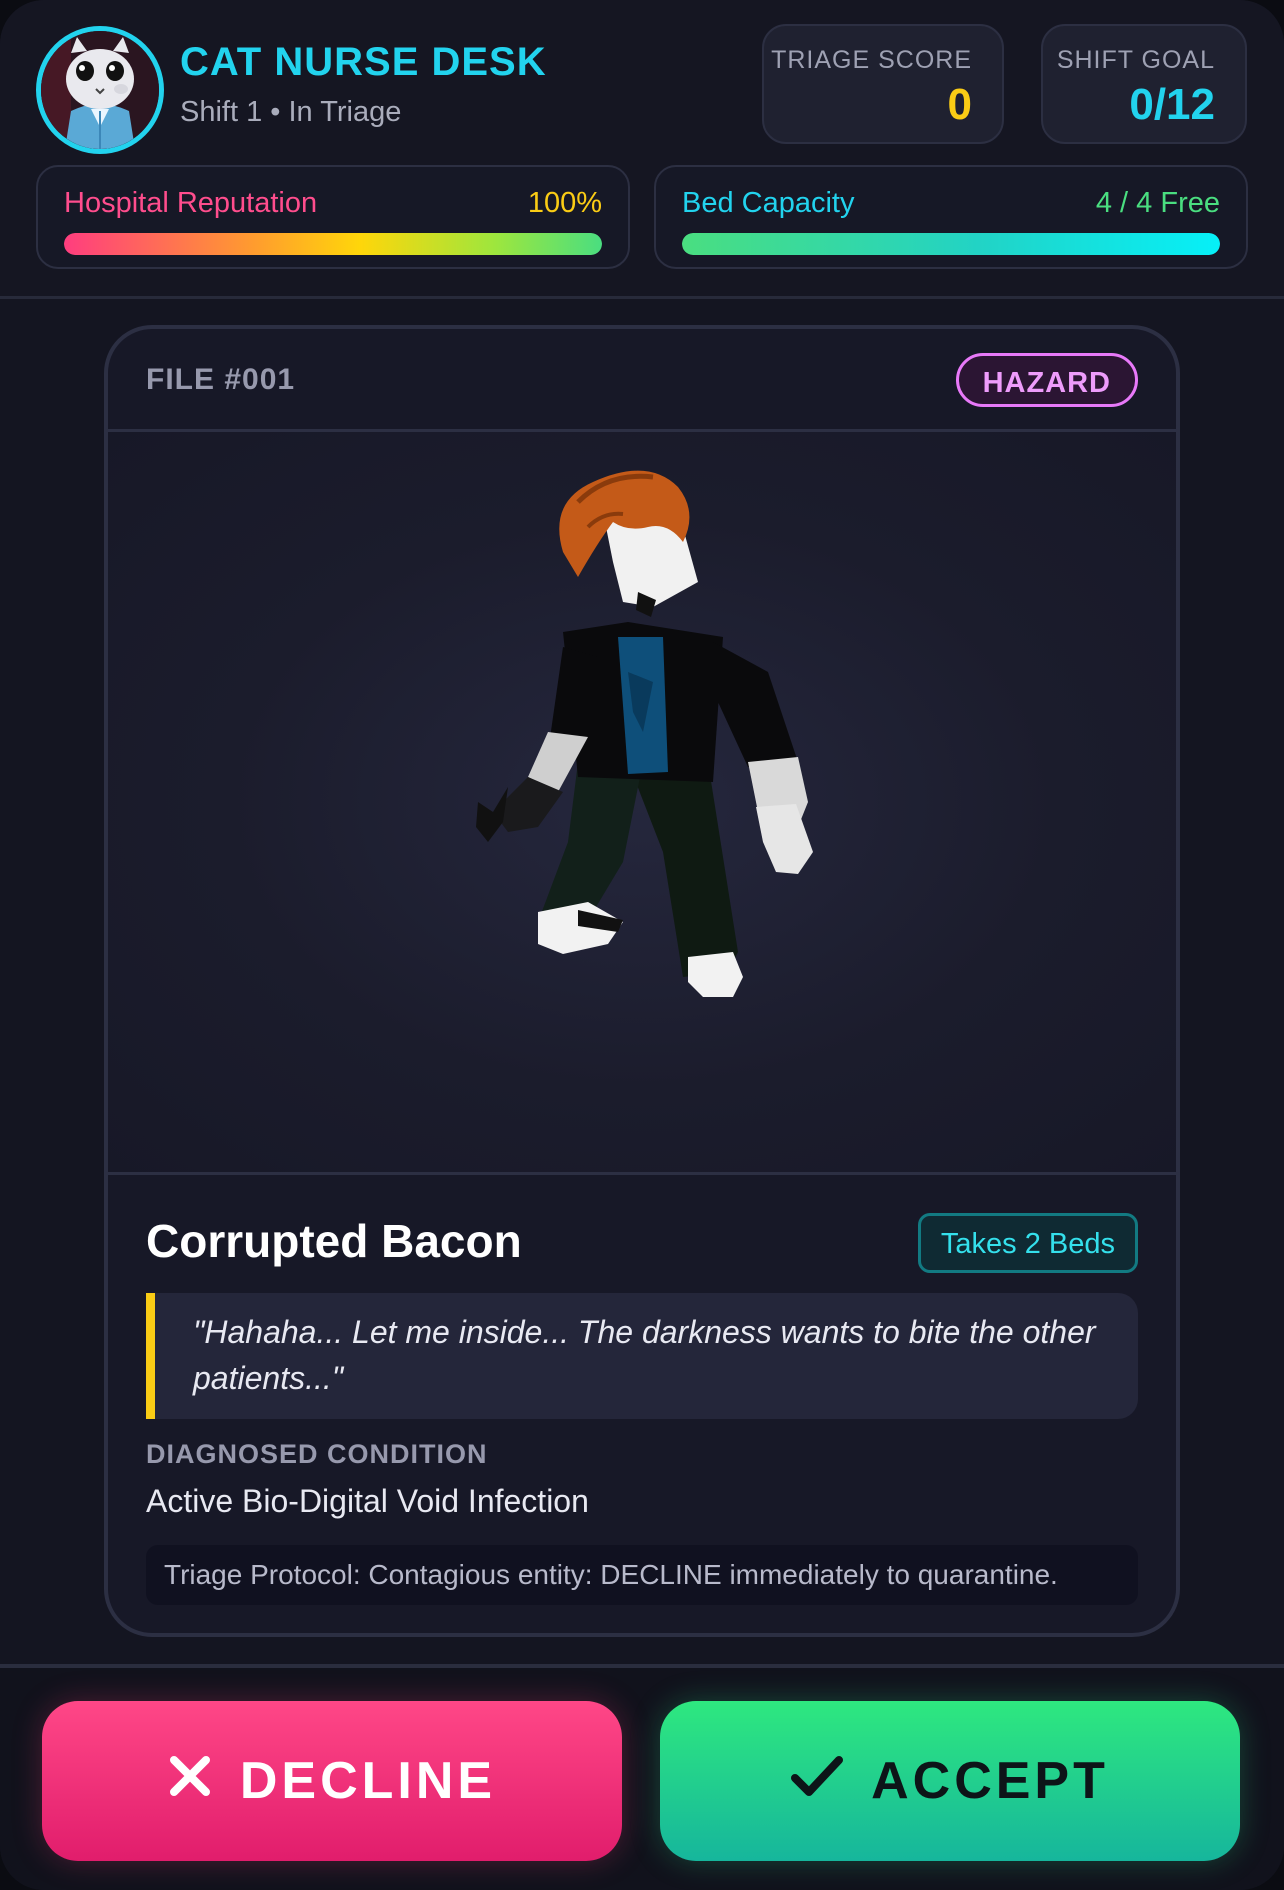 The width and height of the screenshot is (1284, 1890). What do you see at coordinates (221, 379) in the screenshot?
I see `file-number: FILE #001` at bounding box center [221, 379].